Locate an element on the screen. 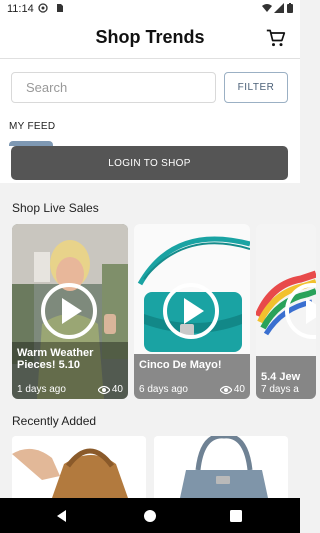  live-card: Warm Weather Pieces! 5.10 1 days ago 40 is located at coordinates (70, 311).